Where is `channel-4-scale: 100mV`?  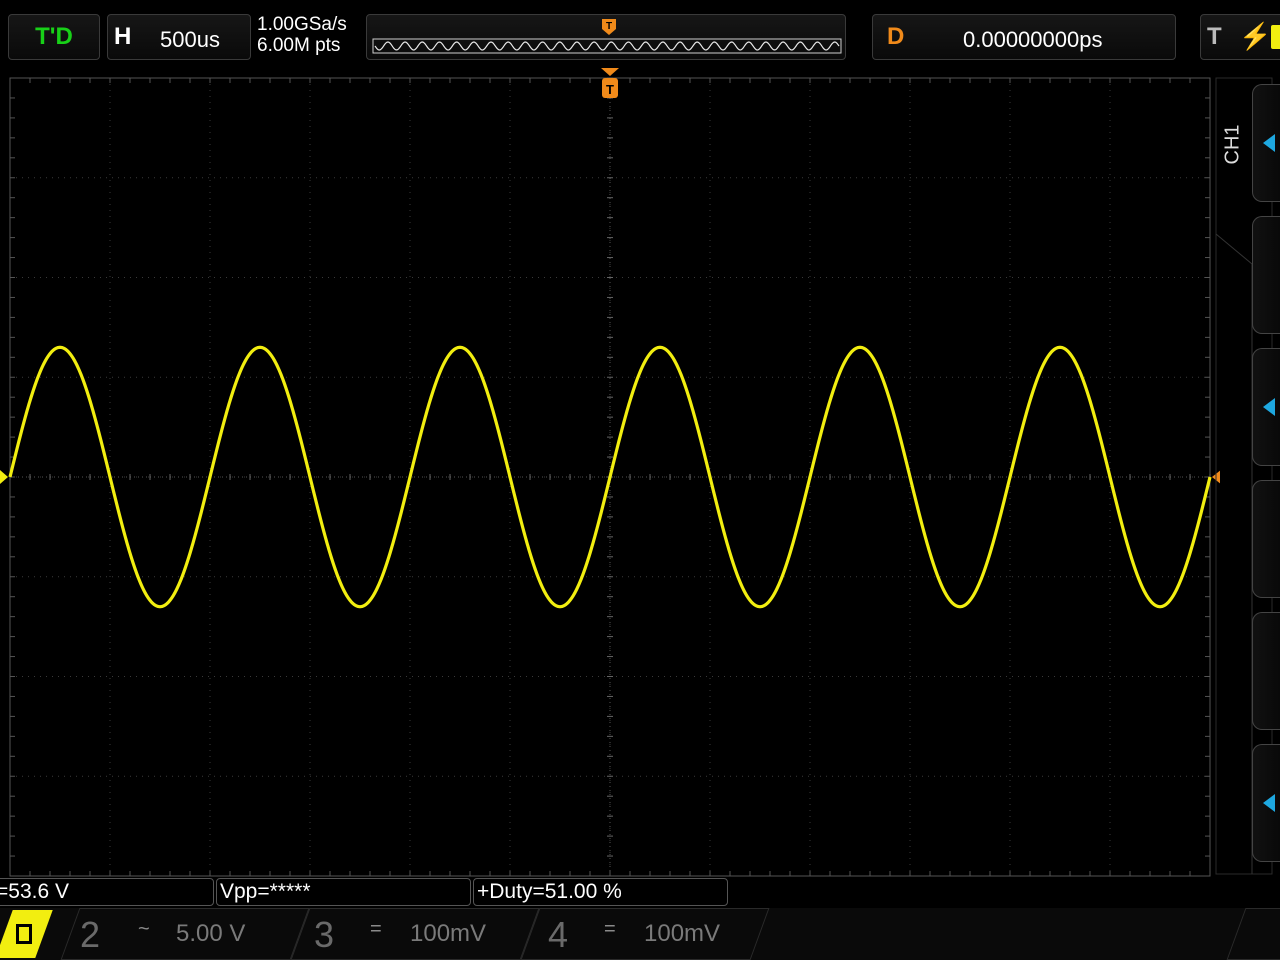
channel-4-scale: 100mV is located at coordinates (682, 933).